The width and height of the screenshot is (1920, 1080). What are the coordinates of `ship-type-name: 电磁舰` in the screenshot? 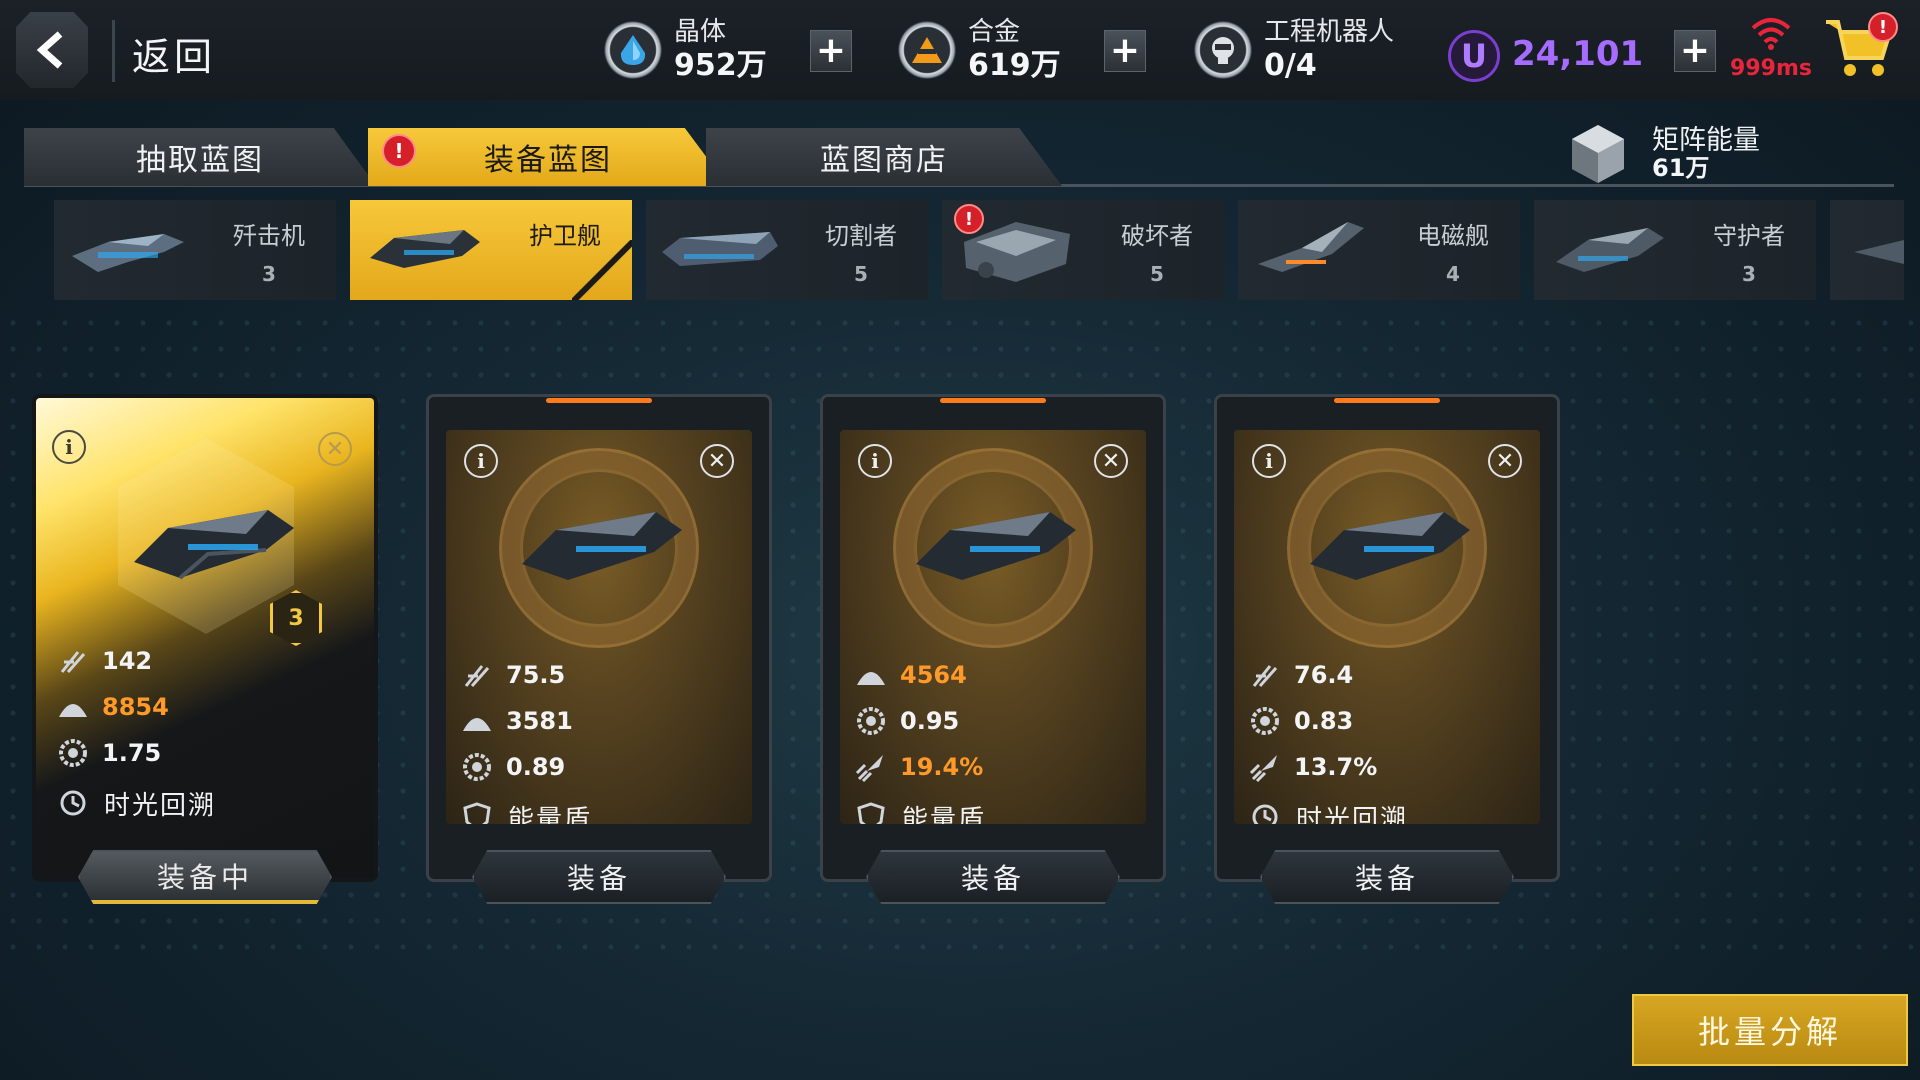 It's located at (1453, 236).